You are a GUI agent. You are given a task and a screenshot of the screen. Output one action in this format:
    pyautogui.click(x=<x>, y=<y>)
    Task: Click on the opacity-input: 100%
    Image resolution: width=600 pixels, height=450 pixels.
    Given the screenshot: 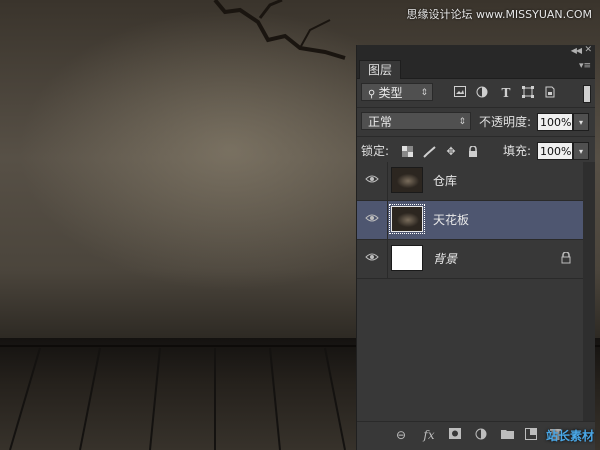 What is the action you would take?
    pyautogui.click(x=555, y=122)
    